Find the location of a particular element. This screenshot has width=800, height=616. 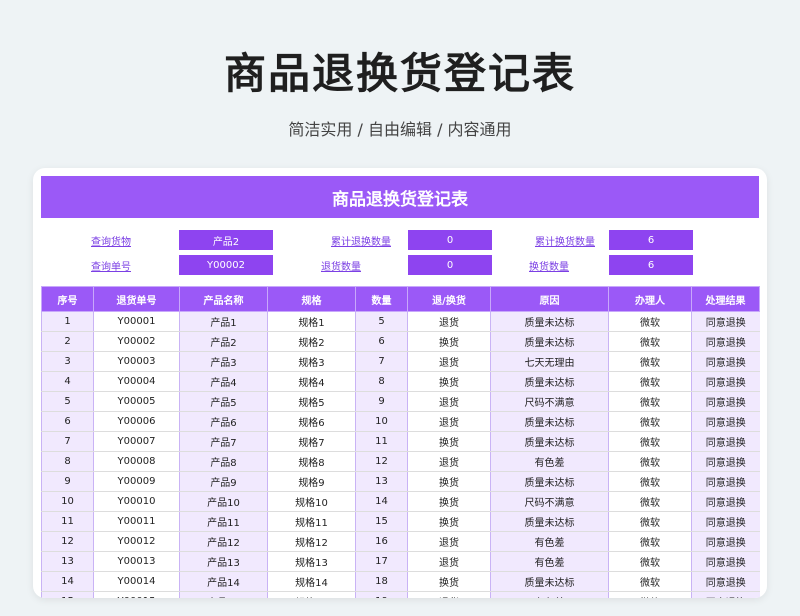

table-cell: 8 is located at coordinates (381, 381).